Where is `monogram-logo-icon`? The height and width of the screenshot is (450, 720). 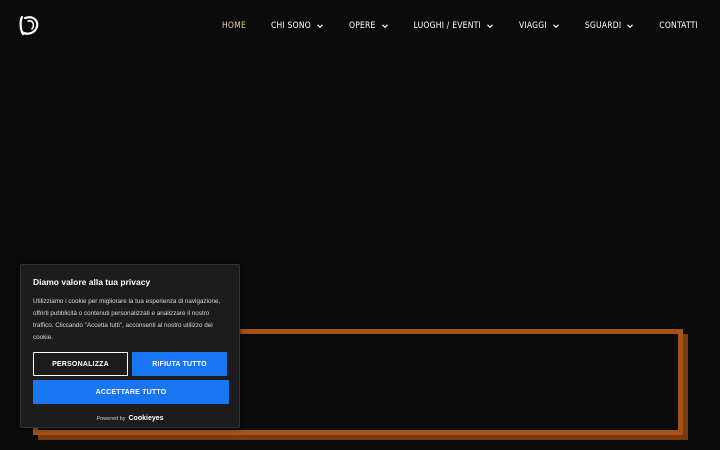 monogram-logo-icon is located at coordinates (29, 25).